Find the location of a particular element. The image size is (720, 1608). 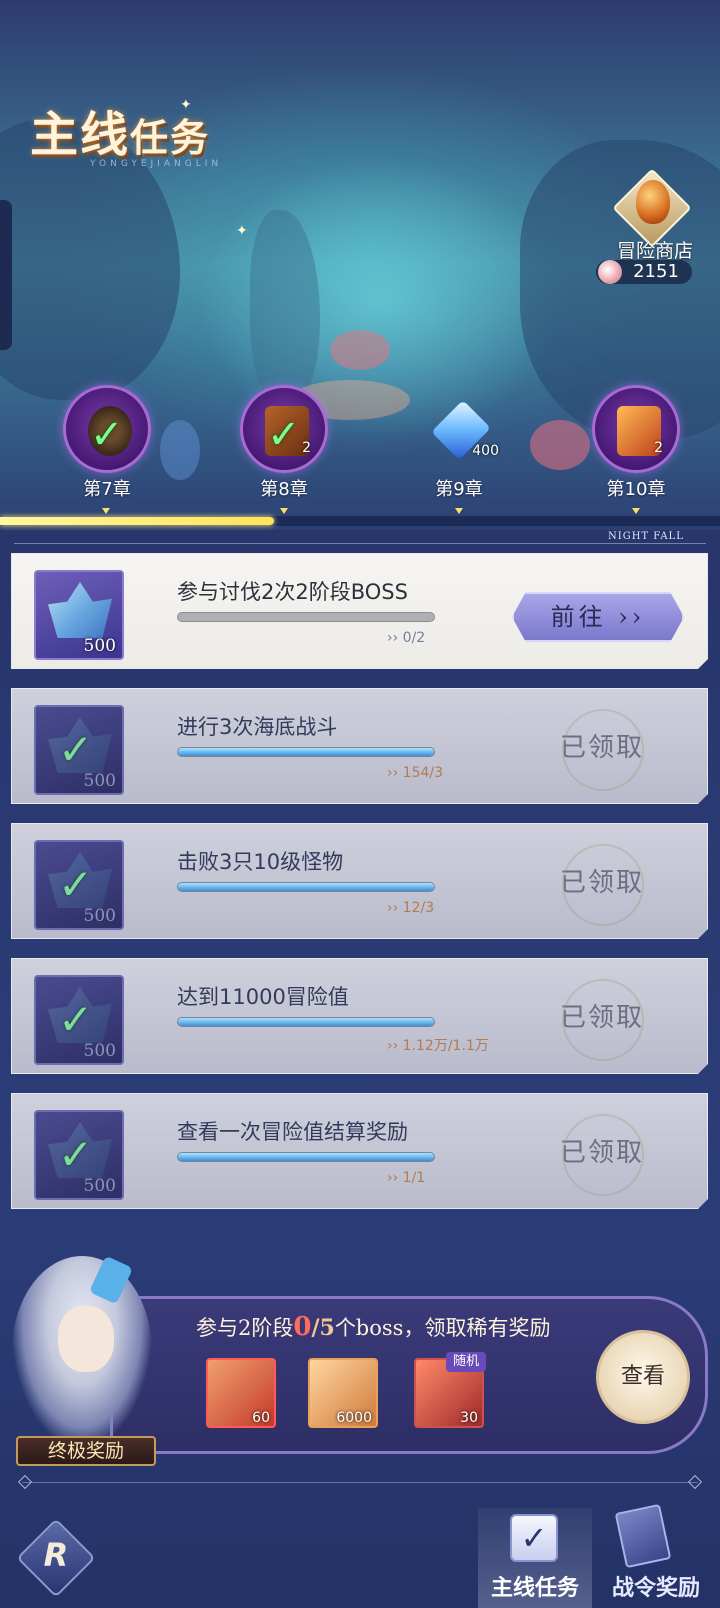

crystal-icon is located at coordinates (80, 610).